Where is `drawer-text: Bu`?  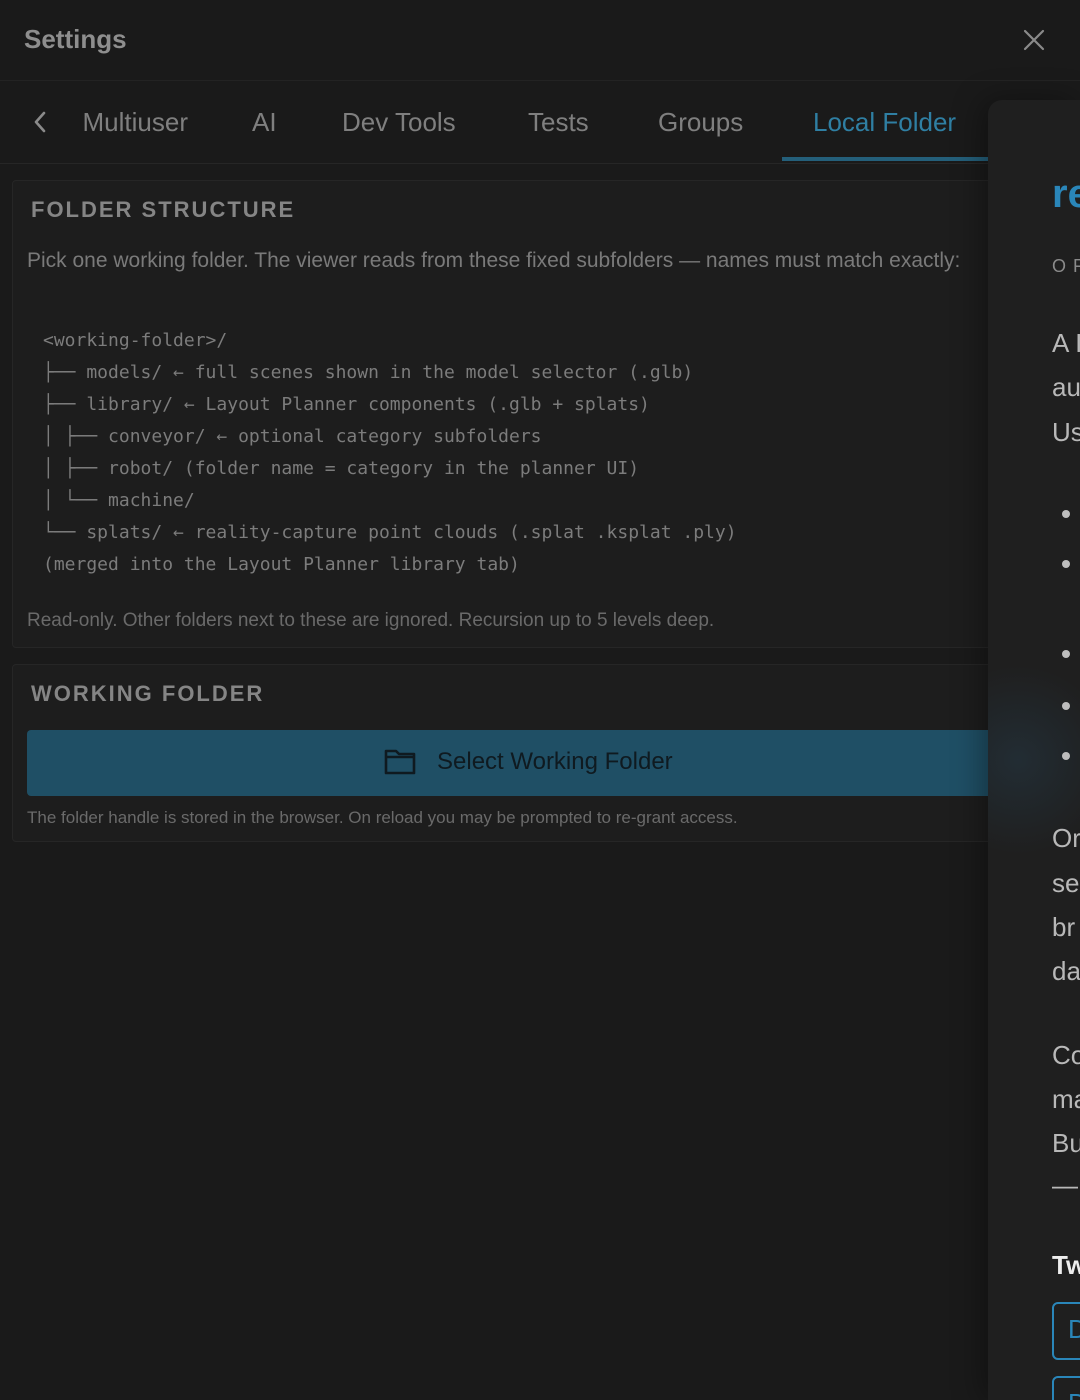 drawer-text: Bu is located at coordinates (1066, 1143).